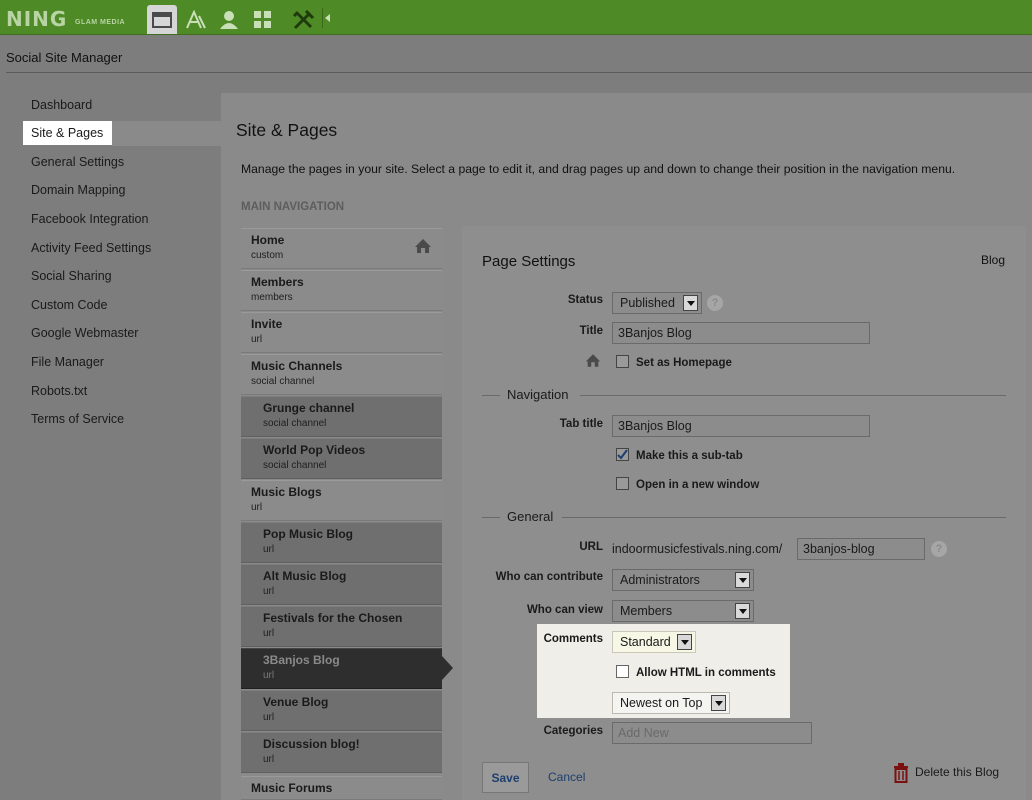 The image size is (1032, 800). What do you see at coordinates (660, 580) in the screenshot?
I see `contribute-value: Administrators` at bounding box center [660, 580].